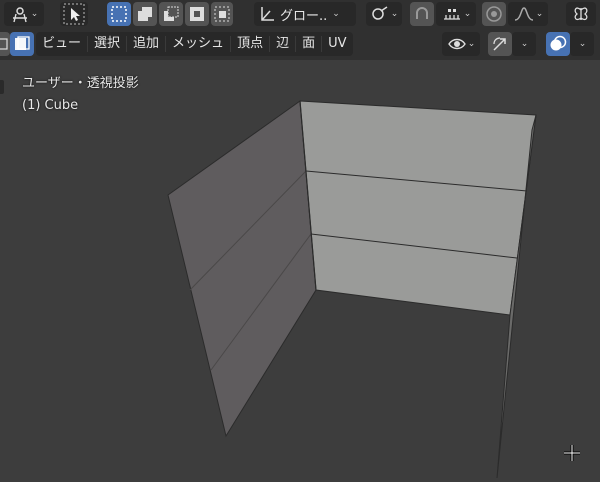  I want to click on pivot-point-dropdown: ⌄, so click(384, 14).